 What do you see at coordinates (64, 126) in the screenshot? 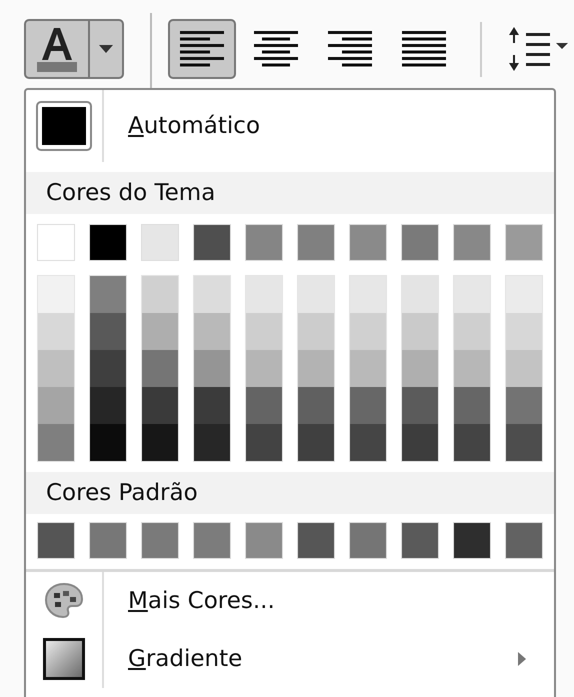
I see `automatic-swatch` at bounding box center [64, 126].